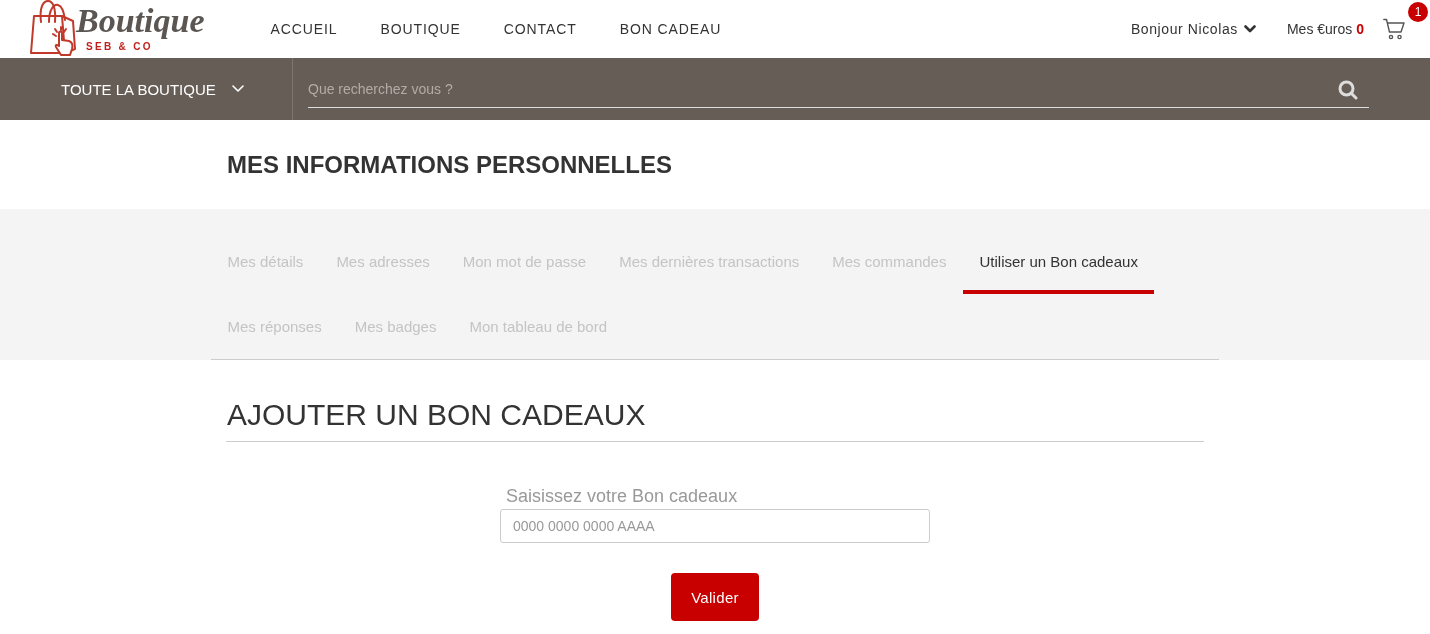 This screenshot has height=634, width=1430. Describe the element at coordinates (1193, 29) in the screenshot. I see `account-menu-button: Bonjour Nicolas` at that location.